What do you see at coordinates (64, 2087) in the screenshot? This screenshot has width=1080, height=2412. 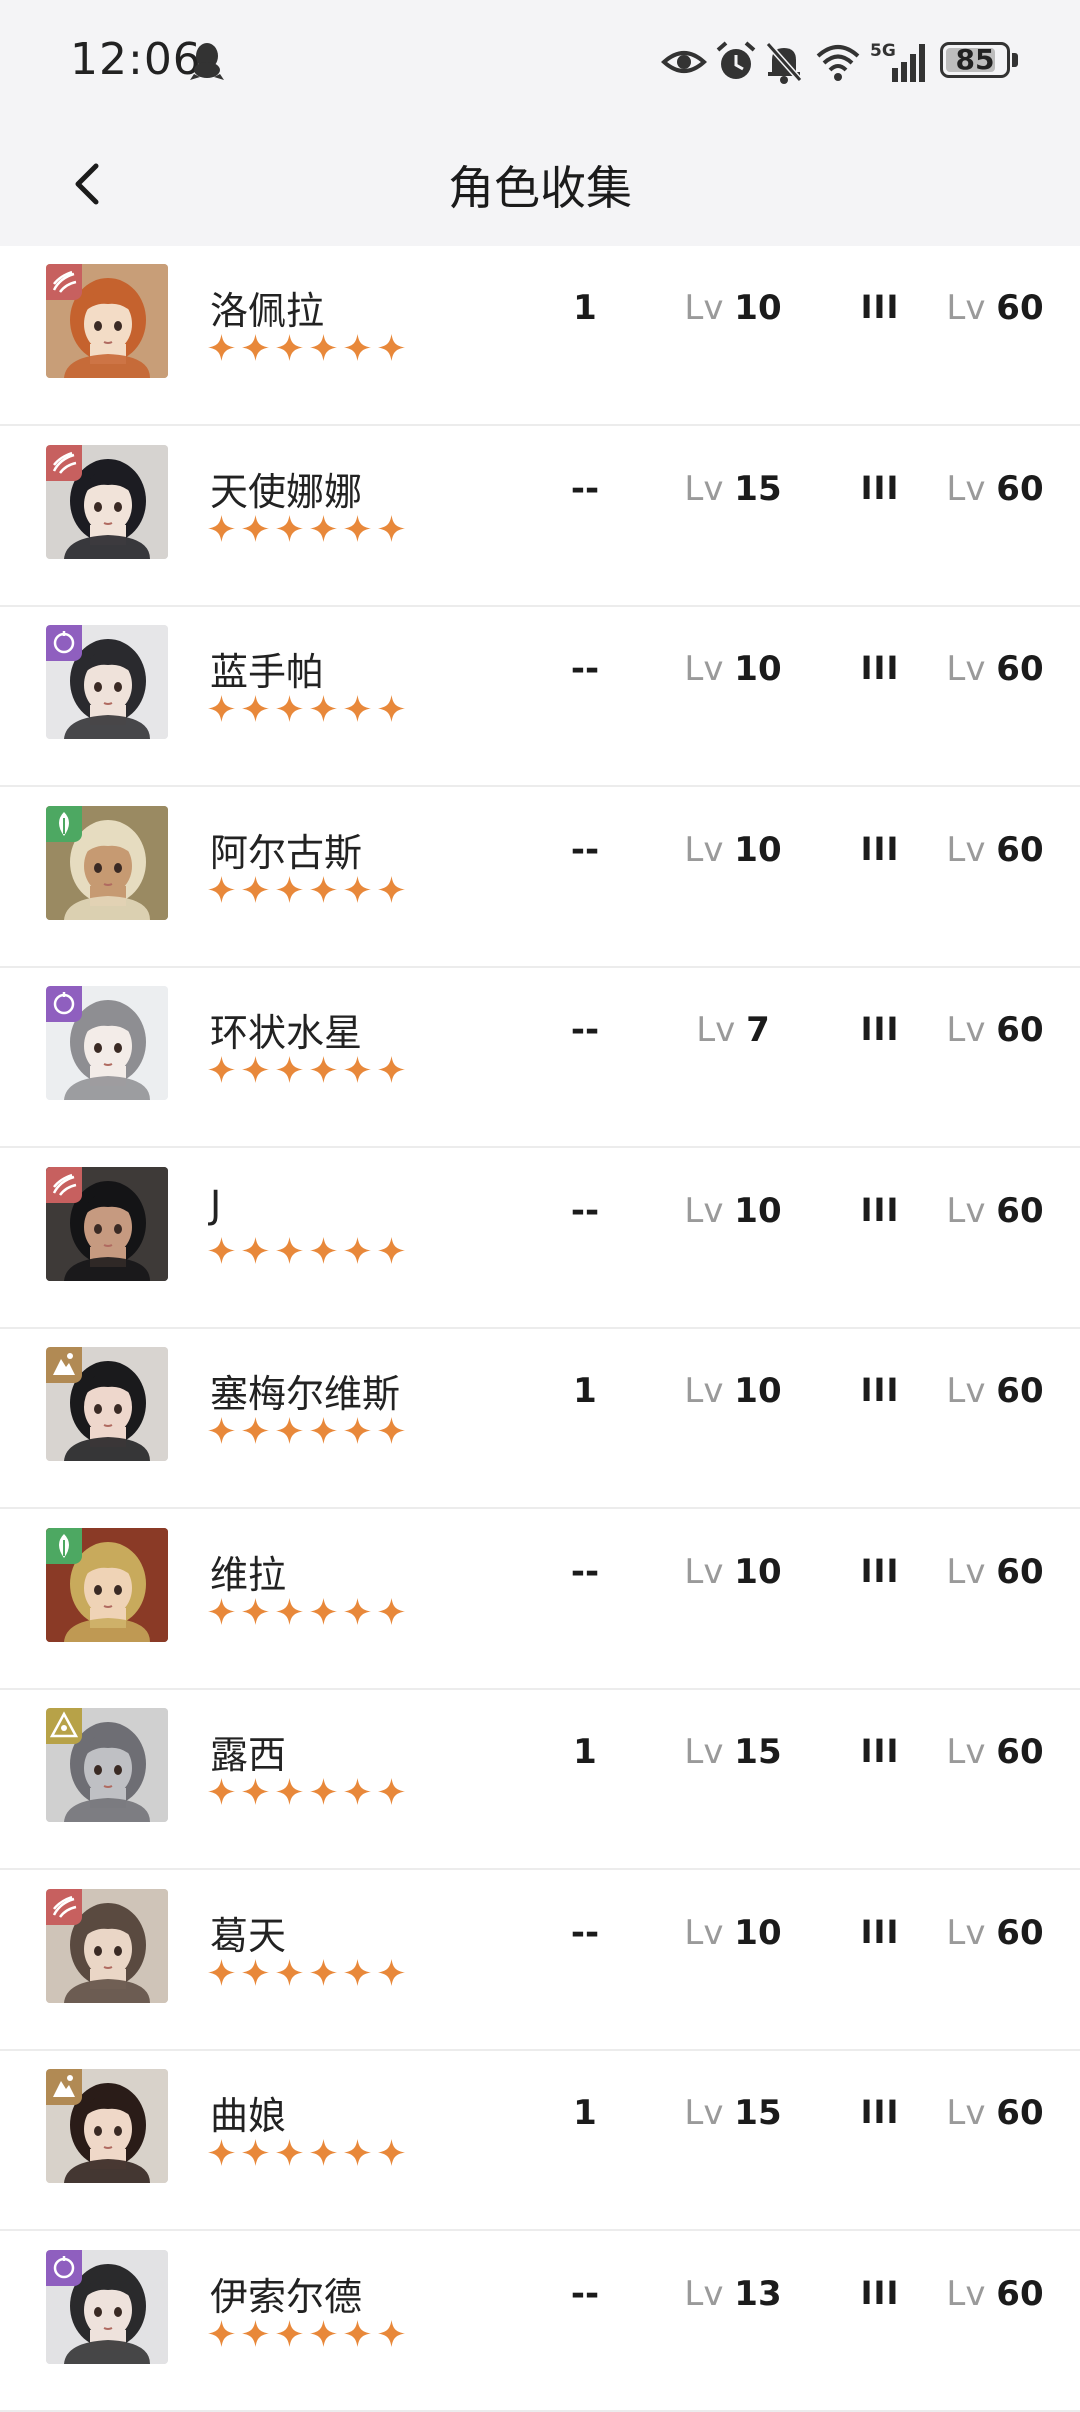 I see `intellect-element-icon` at bounding box center [64, 2087].